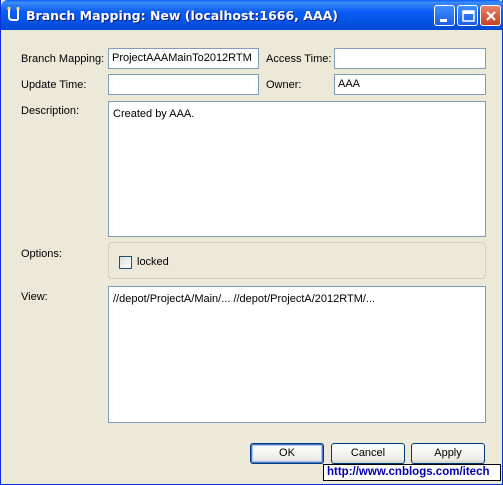 The height and width of the screenshot is (485, 503). What do you see at coordinates (287, 453) in the screenshot?
I see `ok-button: OK` at bounding box center [287, 453].